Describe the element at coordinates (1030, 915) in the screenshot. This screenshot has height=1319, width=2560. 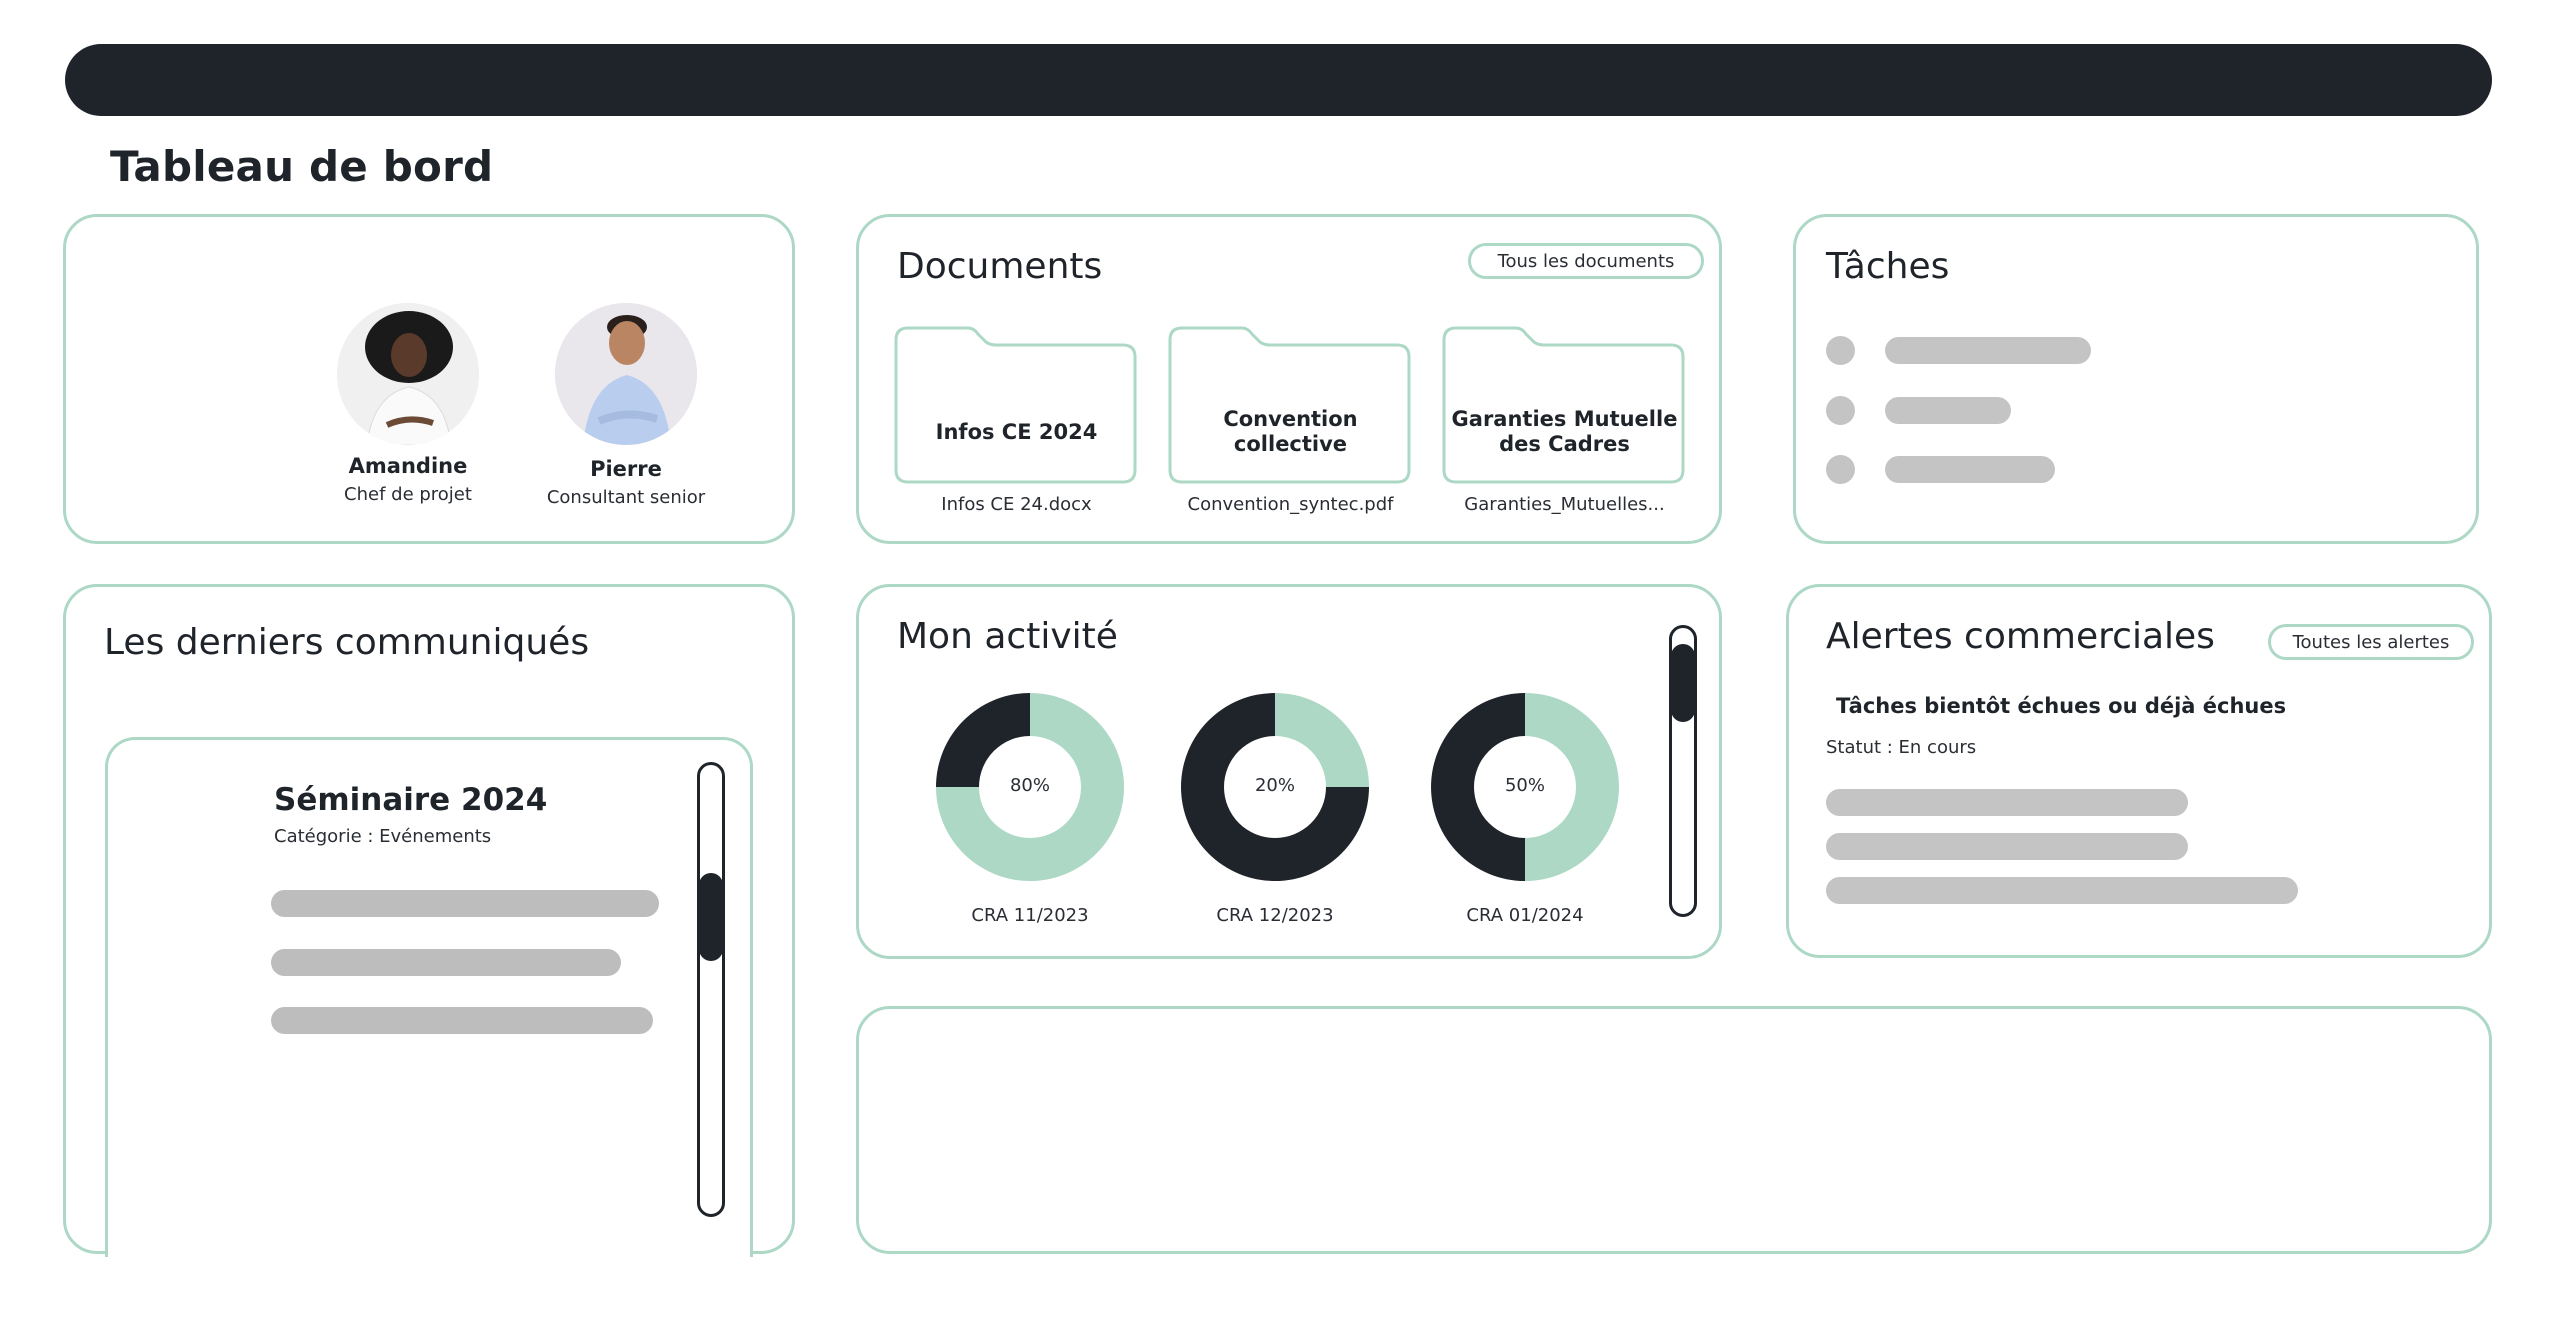
I see `donut-label: CRA 11/2023` at that location.